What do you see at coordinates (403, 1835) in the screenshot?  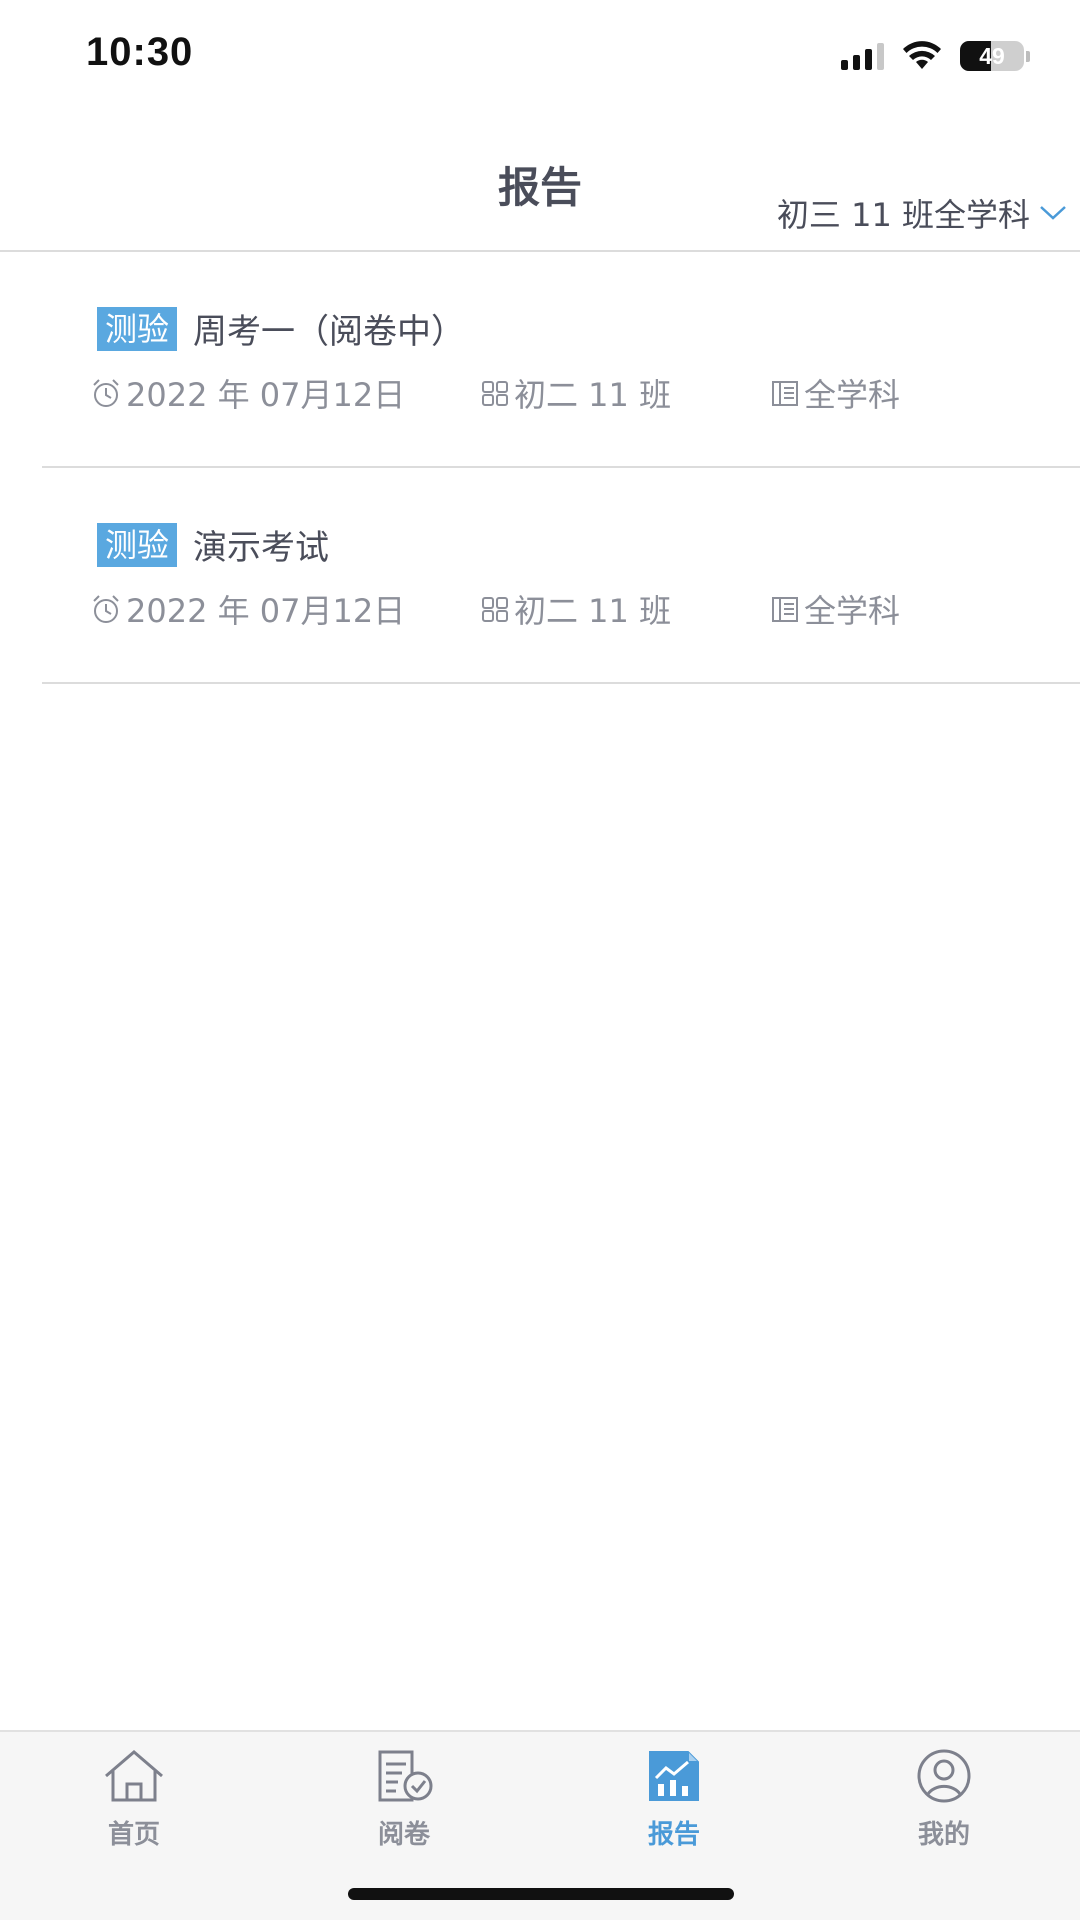 I see `tab-label: 阅卷` at bounding box center [403, 1835].